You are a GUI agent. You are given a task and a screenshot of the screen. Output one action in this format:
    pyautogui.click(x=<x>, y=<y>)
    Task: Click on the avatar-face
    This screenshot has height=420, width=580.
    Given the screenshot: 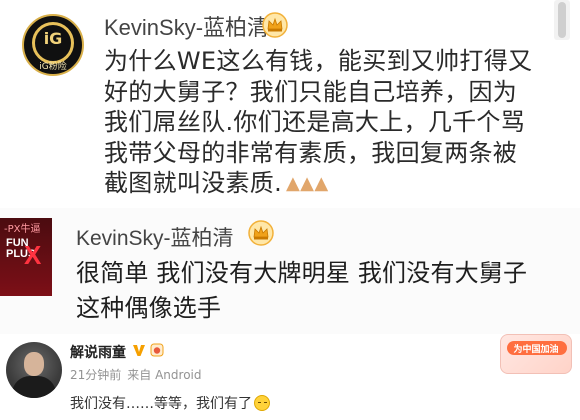 What is the action you would take?
    pyautogui.click(x=34, y=364)
    